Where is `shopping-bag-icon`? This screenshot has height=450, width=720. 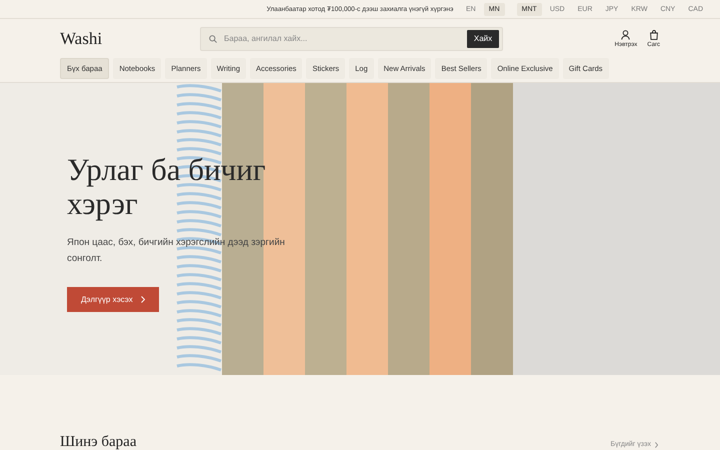
shopping-bag-icon is located at coordinates (654, 35).